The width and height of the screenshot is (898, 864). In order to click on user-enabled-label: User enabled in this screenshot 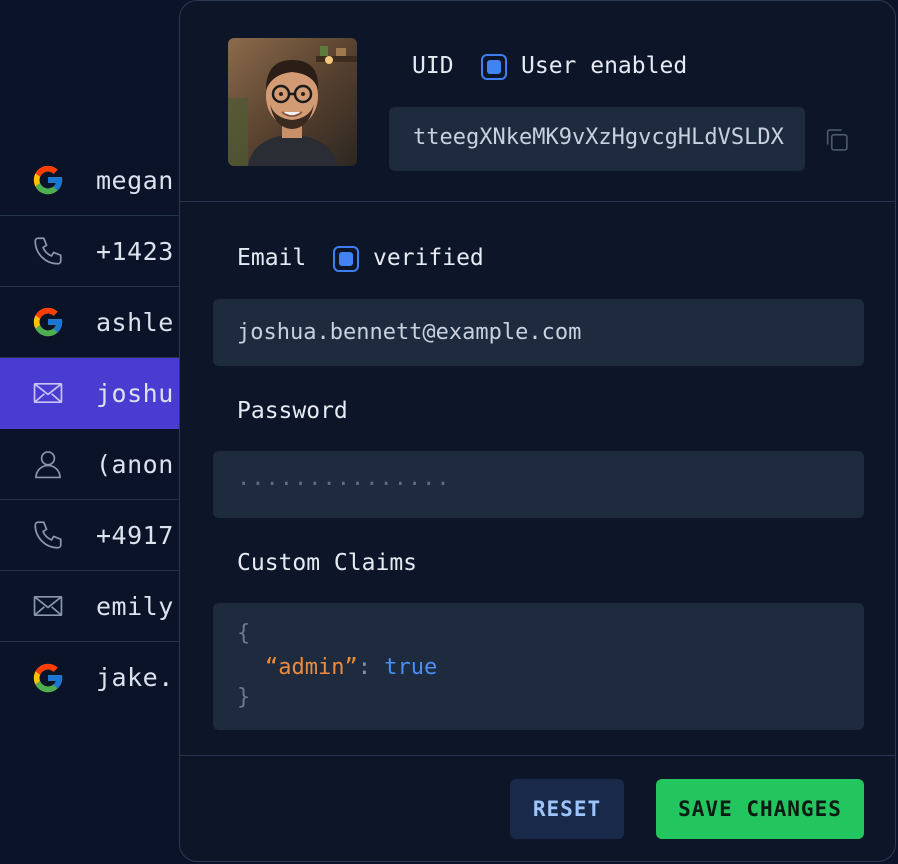, I will do `click(604, 66)`.